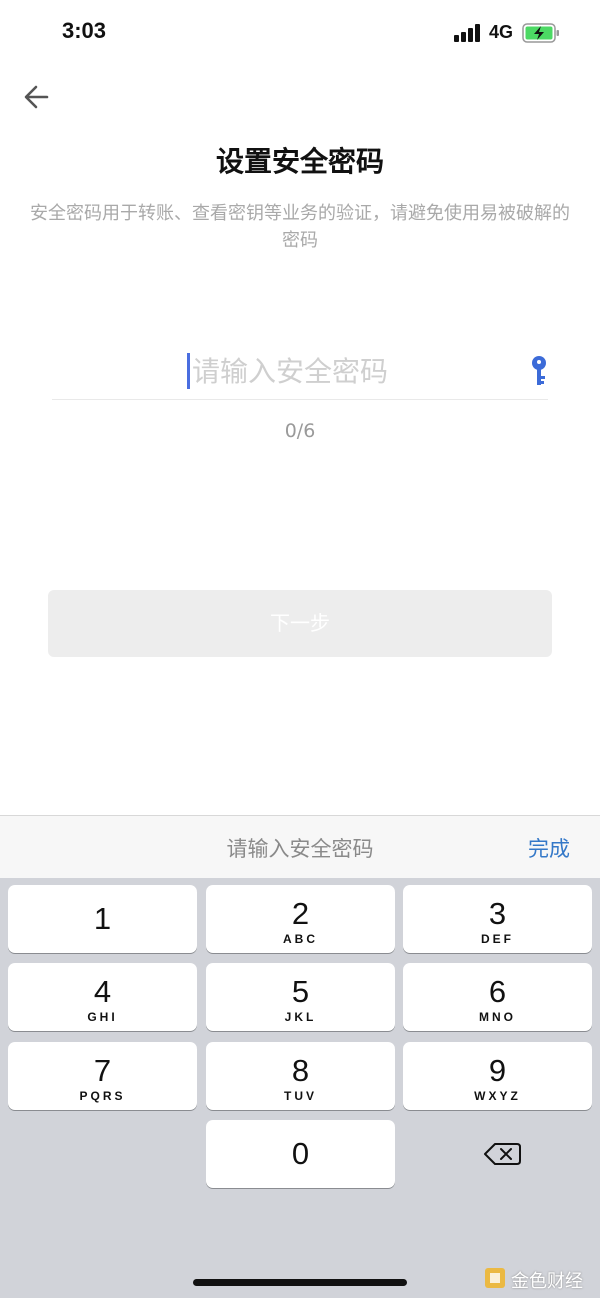 The image size is (600, 1298). What do you see at coordinates (102, 1096) in the screenshot?
I see `key-letters: PQRS` at bounding box center [102, 1096].